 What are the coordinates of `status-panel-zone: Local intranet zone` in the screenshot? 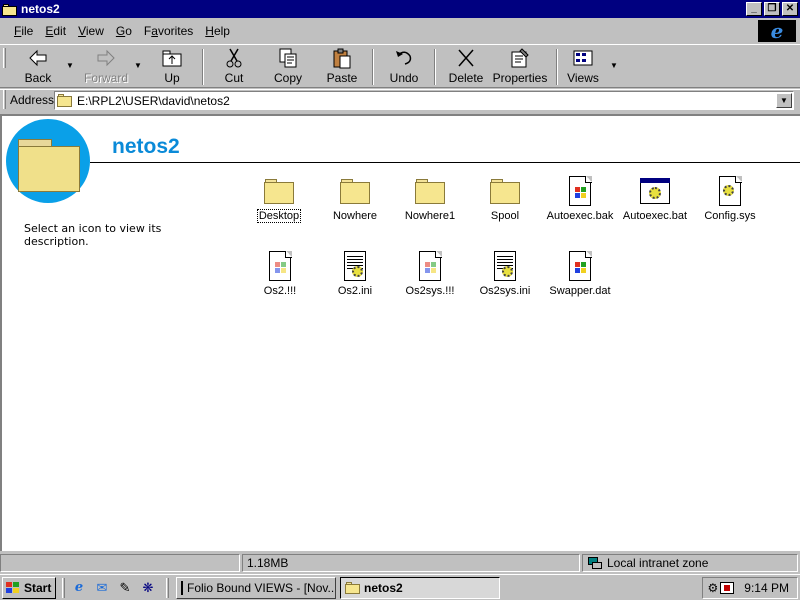 It's located at (690, 563).